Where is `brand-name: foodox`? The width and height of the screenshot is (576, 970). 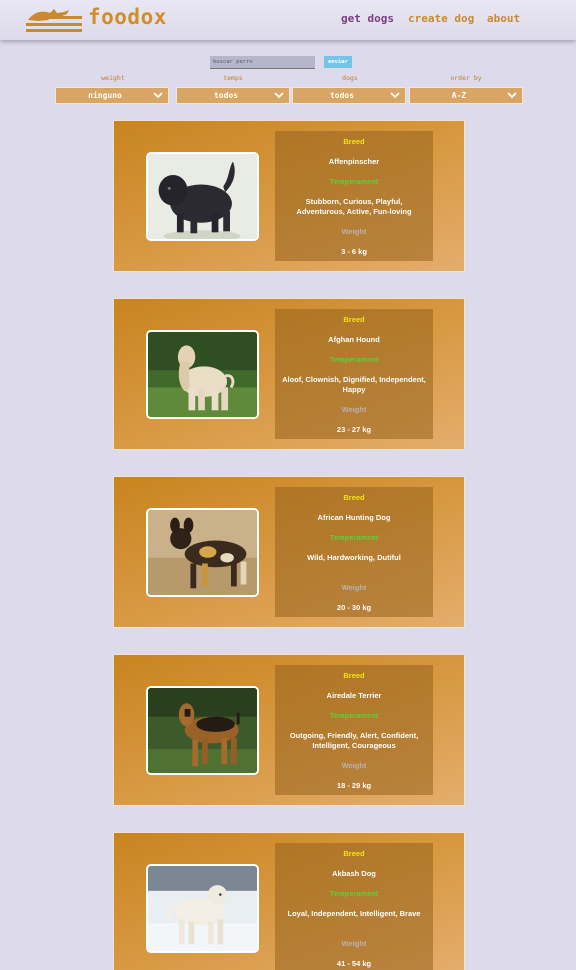 brand-name: foodox is located at coordinates (127, 17).